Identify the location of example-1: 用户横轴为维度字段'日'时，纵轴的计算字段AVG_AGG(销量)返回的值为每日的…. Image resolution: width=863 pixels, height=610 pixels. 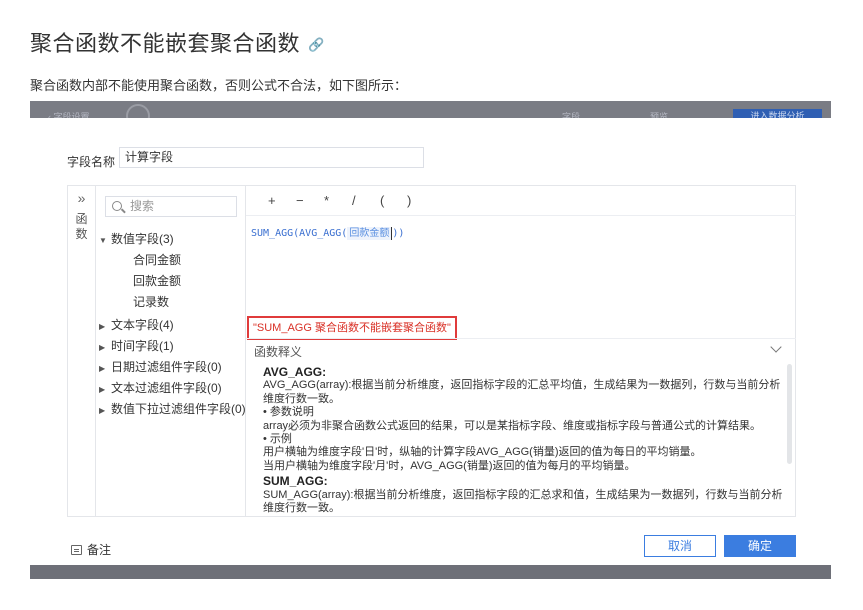
(482, 452).